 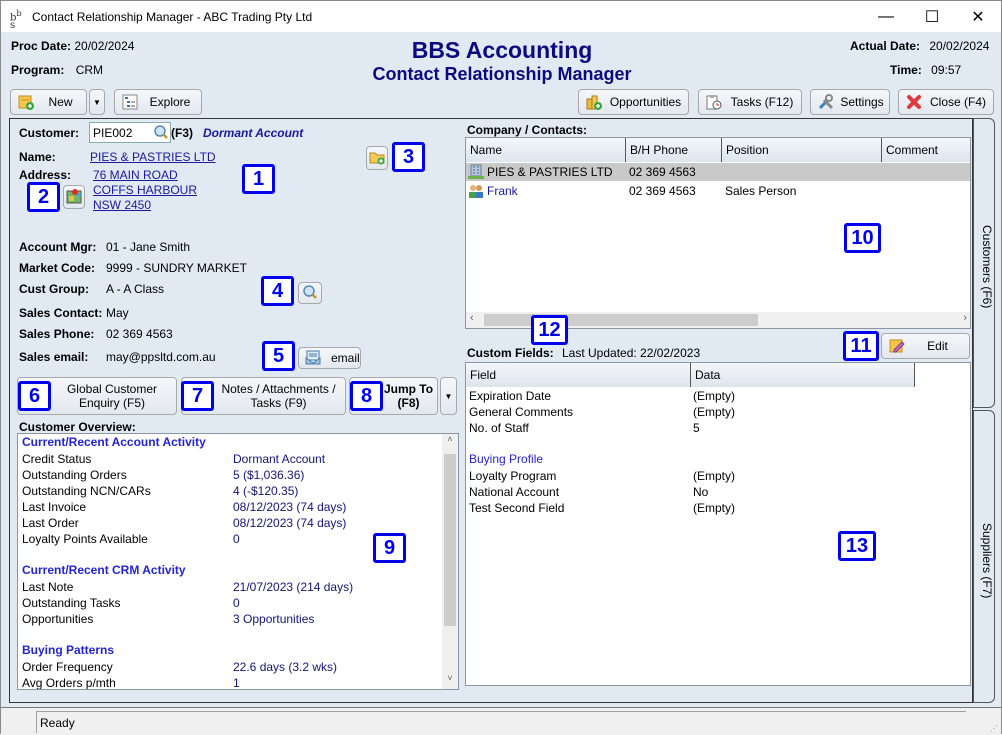 I want to click on customer-overview-title: Customer Overview:, so click(x=77, y=427).